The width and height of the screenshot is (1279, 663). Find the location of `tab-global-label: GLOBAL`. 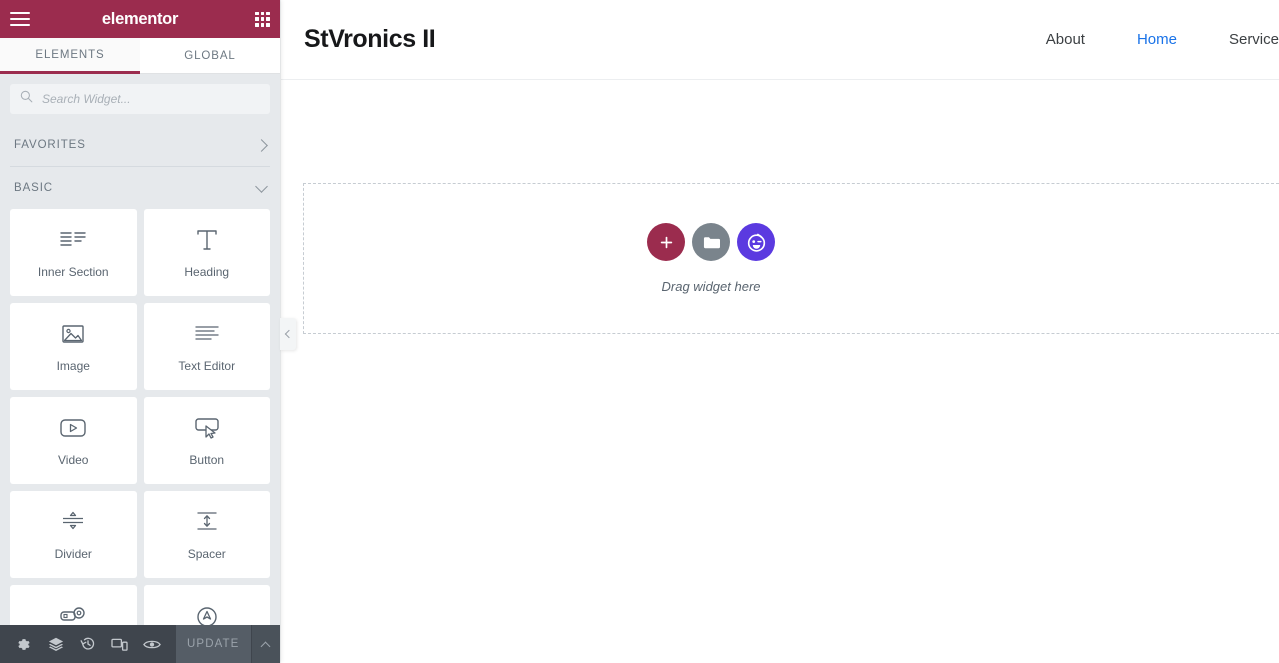

tab-global-label: GLOBAL is located at coordinates (210, 55).